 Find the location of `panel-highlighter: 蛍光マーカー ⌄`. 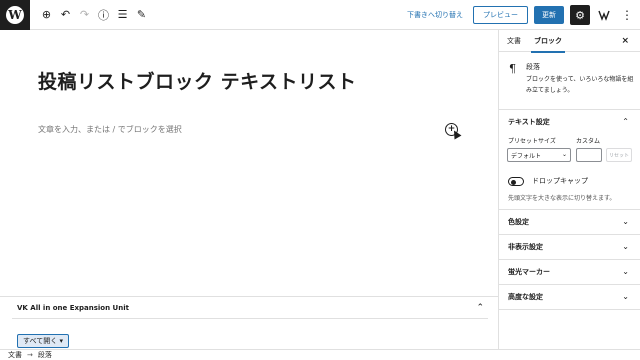

panel-highlighter: 蛍光マーカー ⌄ is located at coordinates (569, 272).